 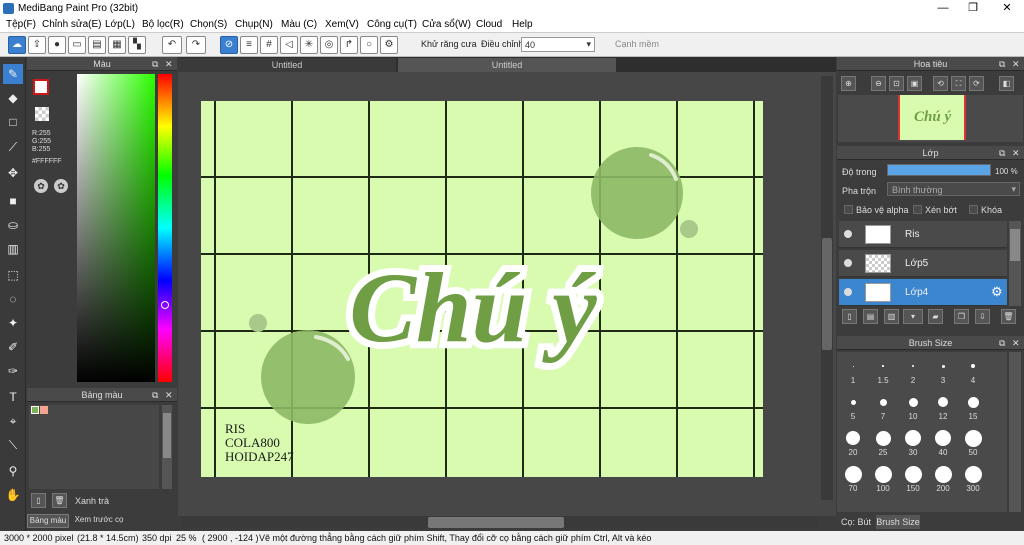 What do you see at coordinates (913, 316) in the screenshot?
I see `add-layer-menu-icon: ▾` at bounding box center [913, 316].